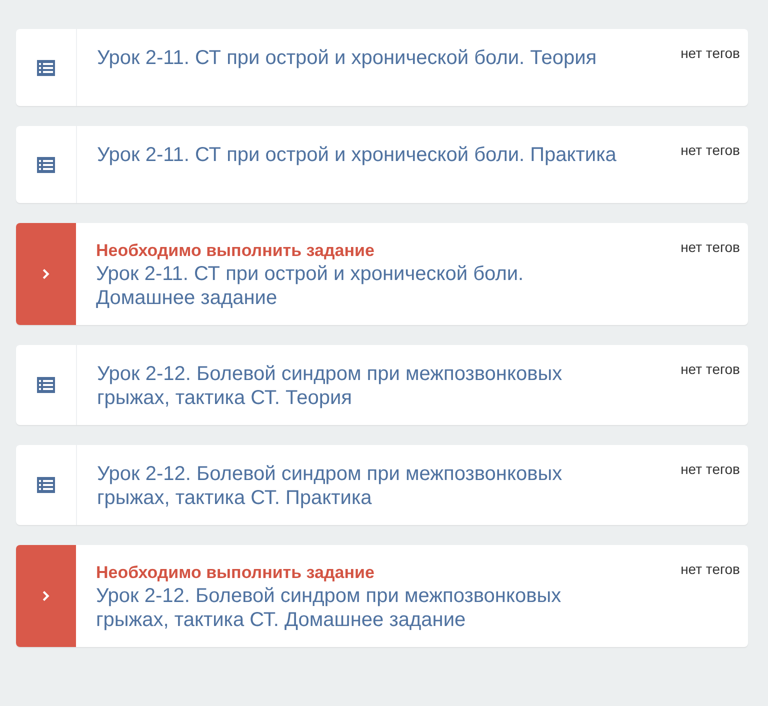  I want to click on lesson-card: Необходимо выполнить задание Урок 2-12. Болевой синдром при межпозвонковых грыжах, тактика СТ. Домашнее задание нет тегов, so click(382, 596).